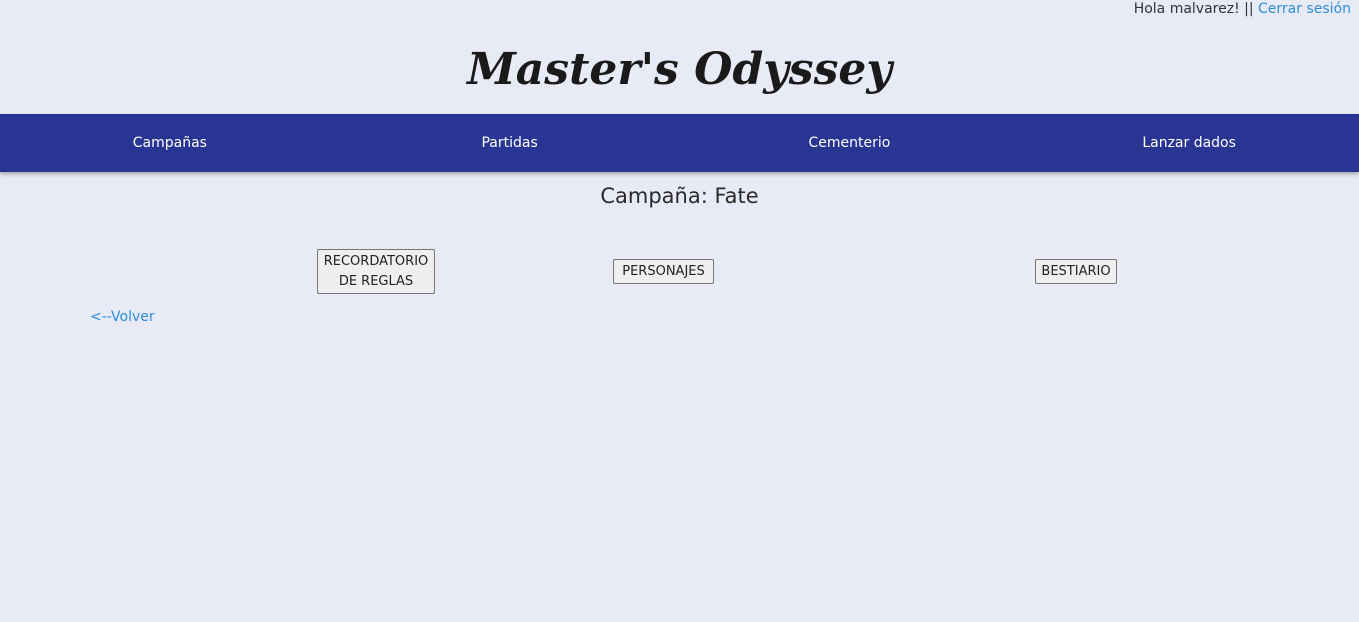 Image resolution: width=1359 pixels, height=622 pixels. What do you see at coordinates (170, 143) in the screenshot?
I see `nav-item-campanas: Campañas` at bounding box center [170, 143].